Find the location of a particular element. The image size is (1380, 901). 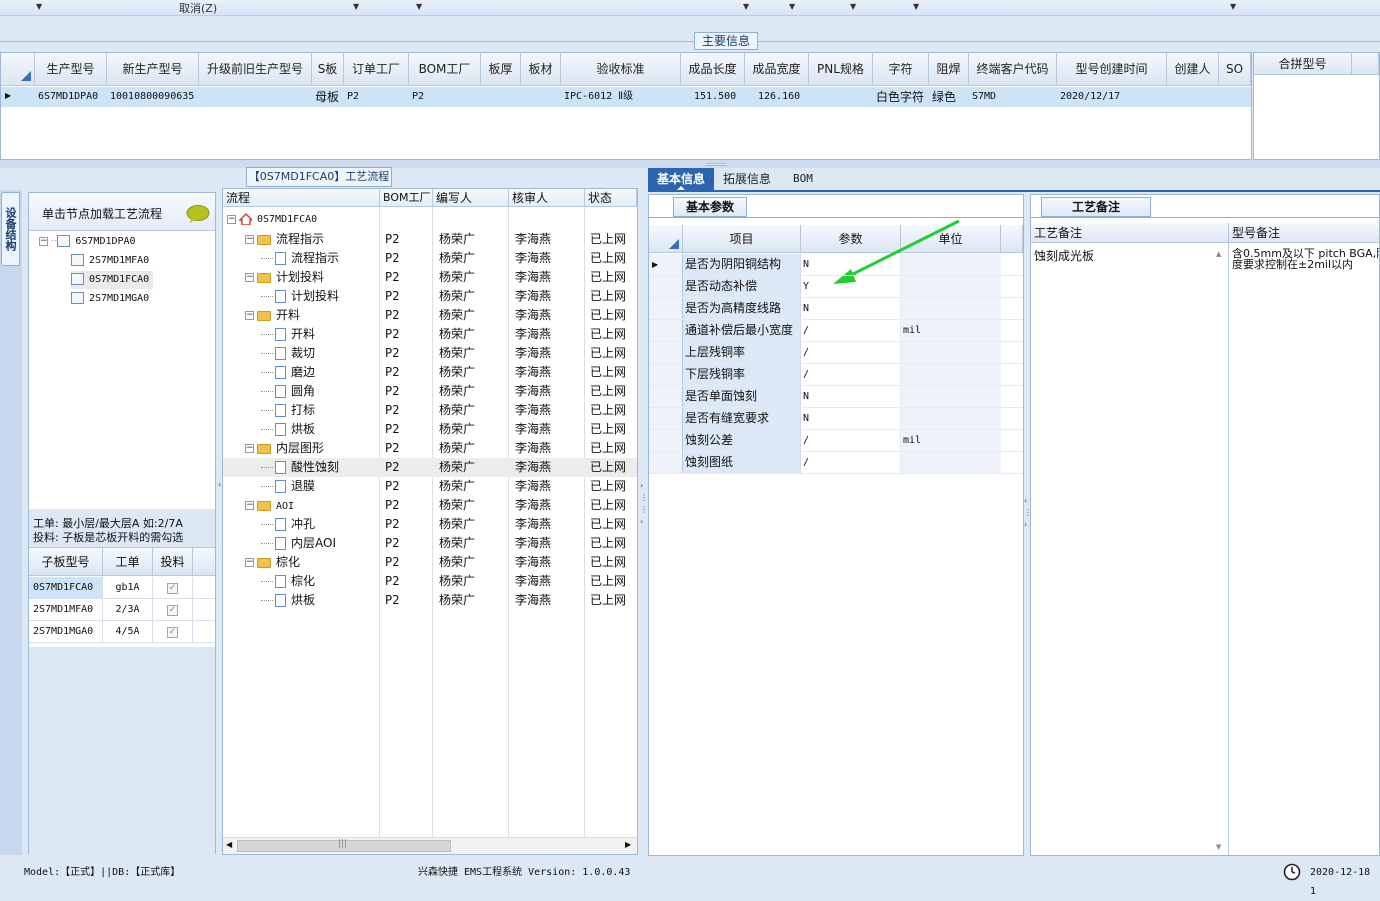

process-node: 烘板 is located at coordinates (288, 600).